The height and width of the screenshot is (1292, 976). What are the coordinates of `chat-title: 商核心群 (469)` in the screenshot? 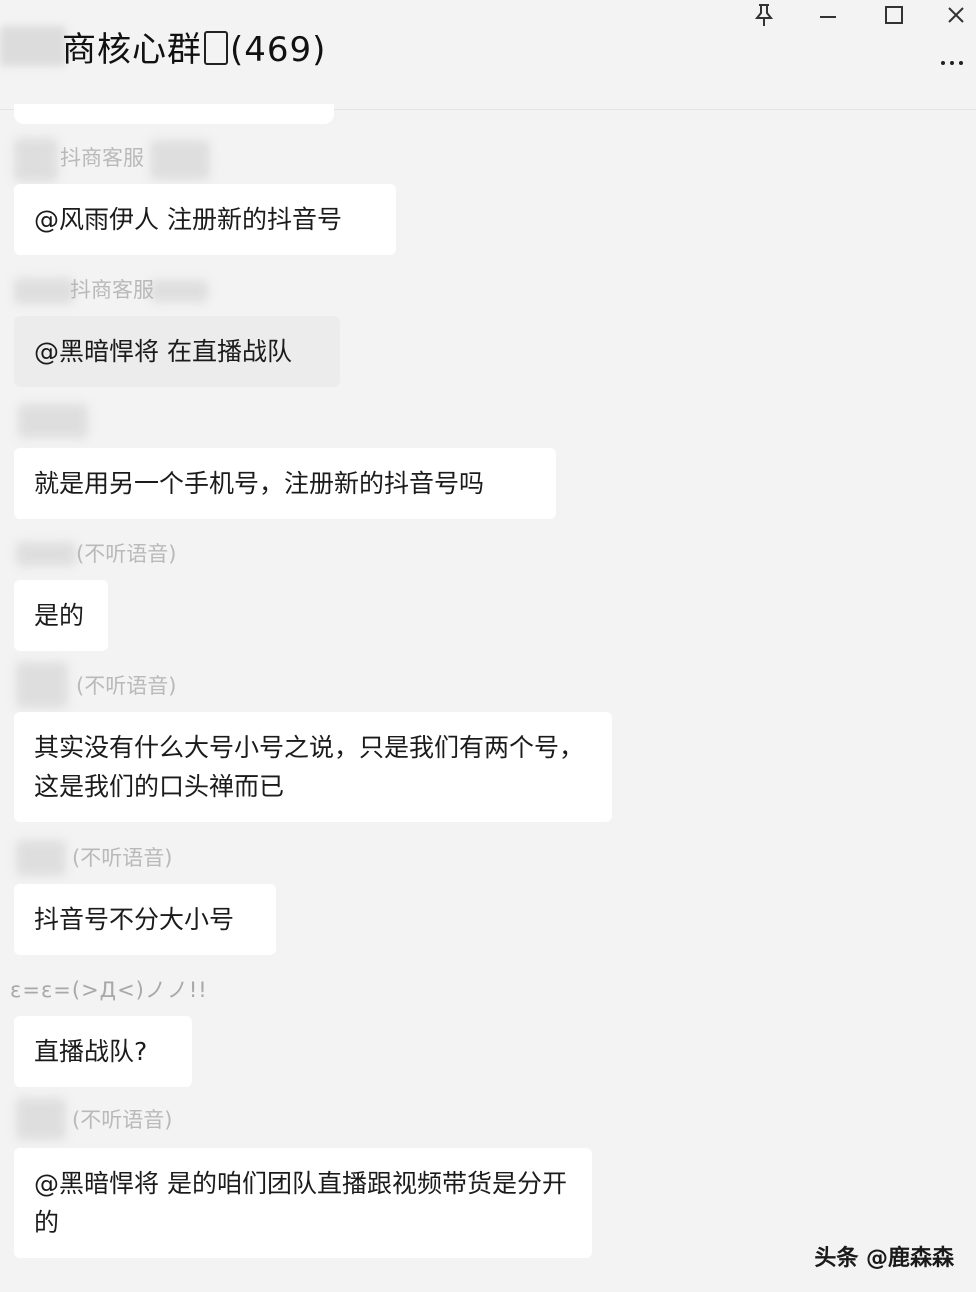 It's located at (194, 50).